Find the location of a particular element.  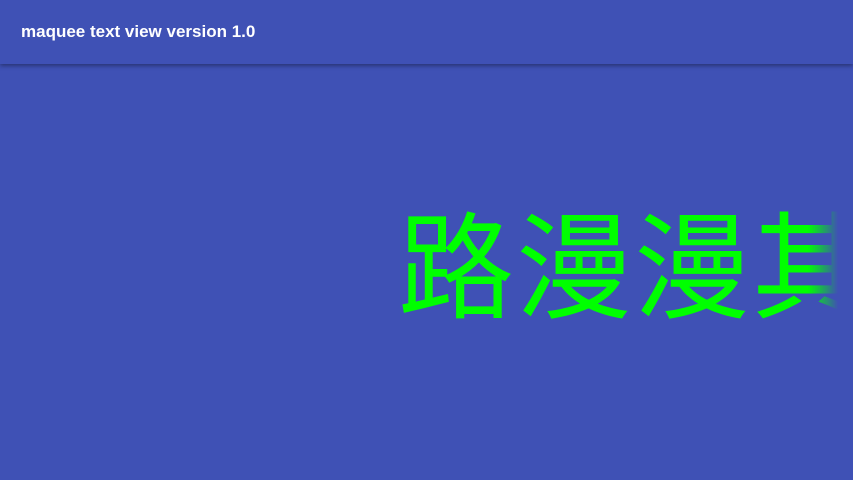

marquee-text: 路漫漫其 is located at coordinates (618, 269).